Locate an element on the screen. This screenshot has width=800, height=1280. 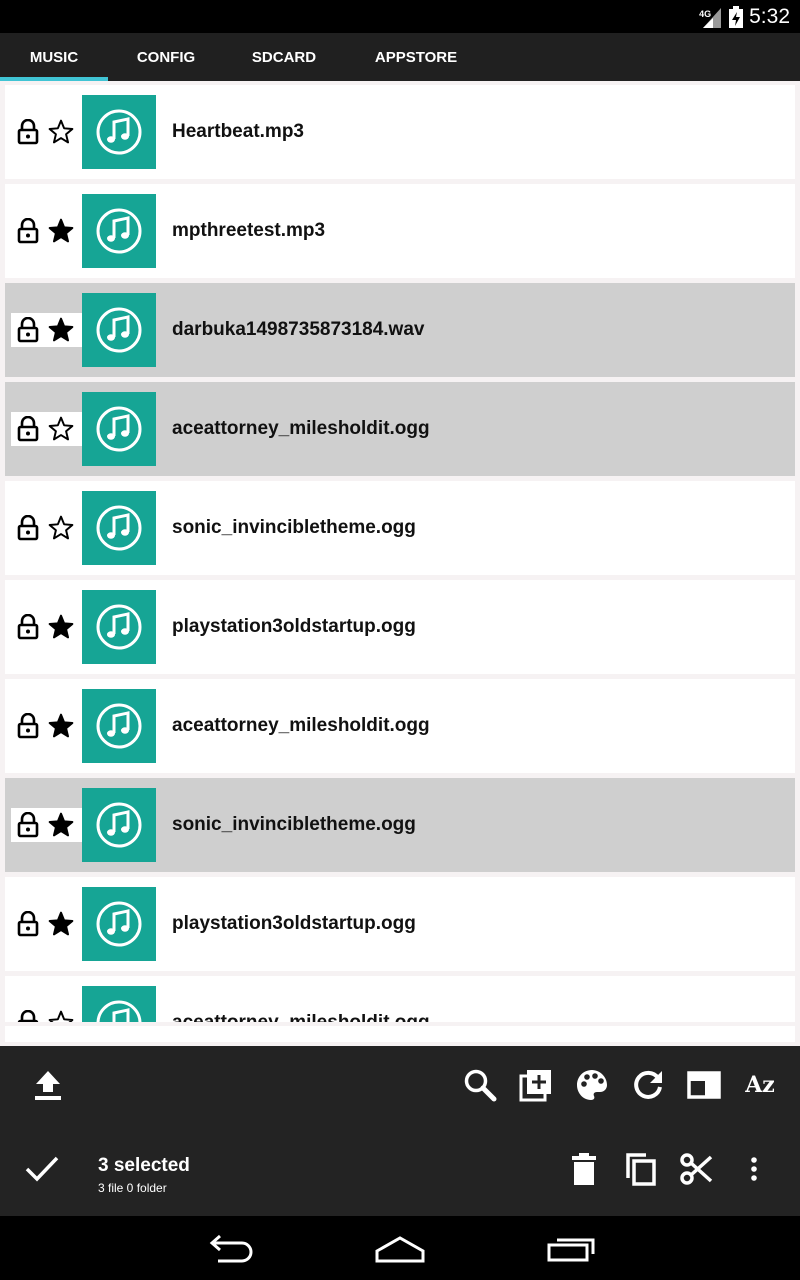
battery-icon is located at coordinates (736, 16).